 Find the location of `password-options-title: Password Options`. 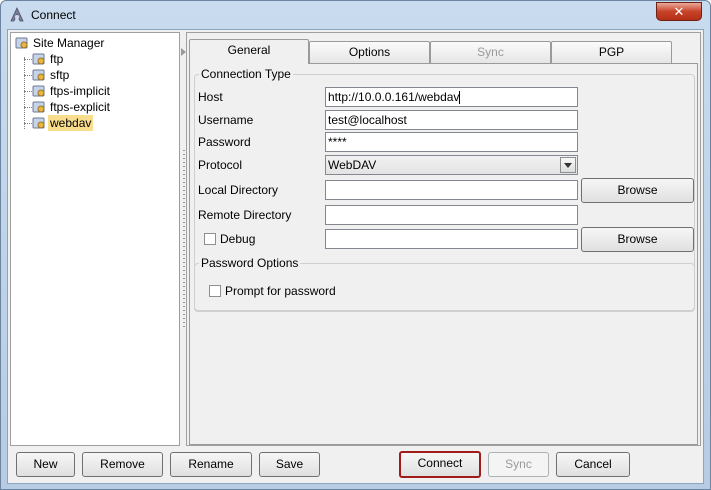

password-options-title: Password Options is located at coordinates (250, 263).